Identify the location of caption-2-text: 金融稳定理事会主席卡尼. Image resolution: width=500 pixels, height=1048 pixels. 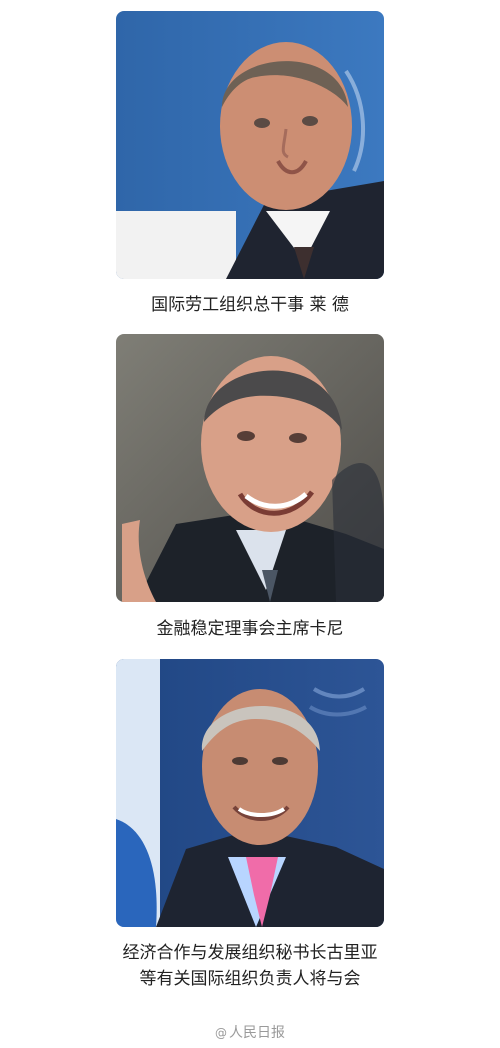
(250, 629).